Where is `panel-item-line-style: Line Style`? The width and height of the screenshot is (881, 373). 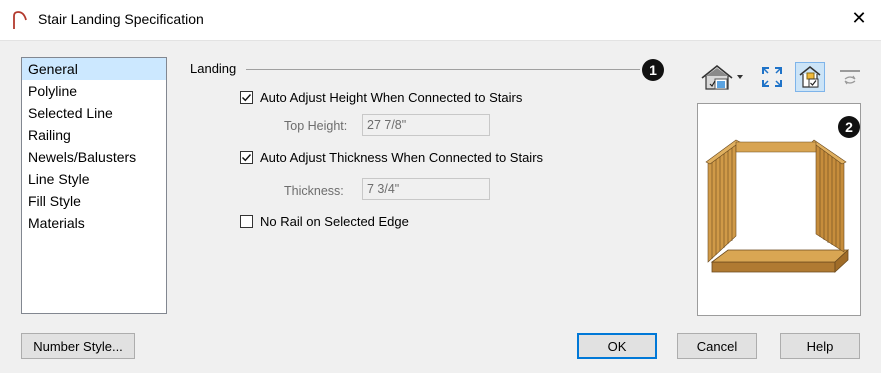
panel-item-line-style: Line Style is located at coordinates (94, 179).